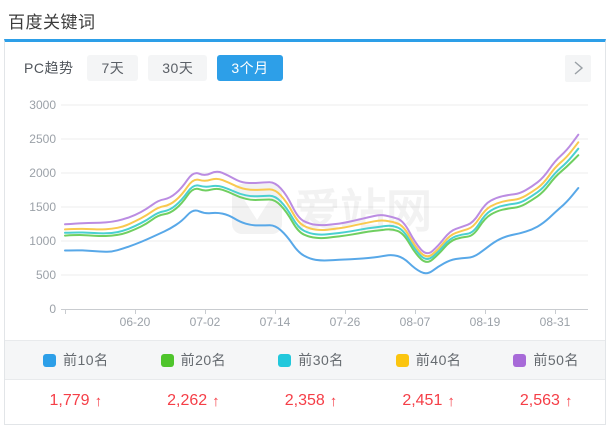 The width and height of the screenshot is (613, 428). I want to click on legend-item-top30: 前30名, so click(311, 360).